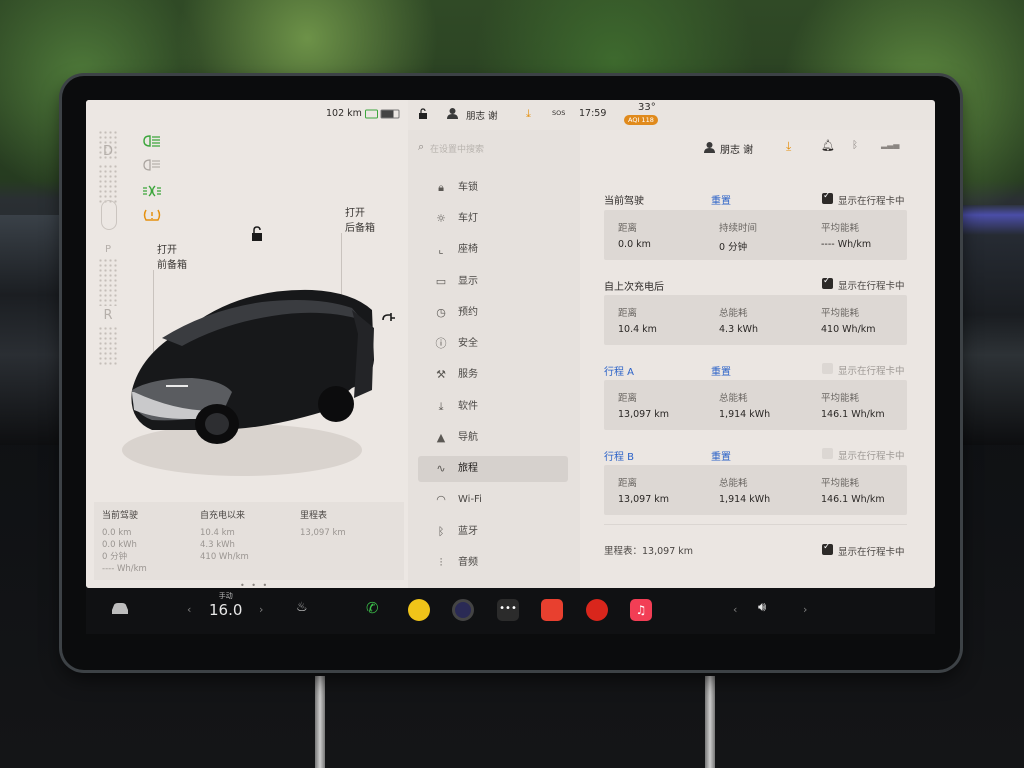  Describe the element at coordinates (468, 374) in the screenshot. I see `menu-item-label: 服务` at that location.